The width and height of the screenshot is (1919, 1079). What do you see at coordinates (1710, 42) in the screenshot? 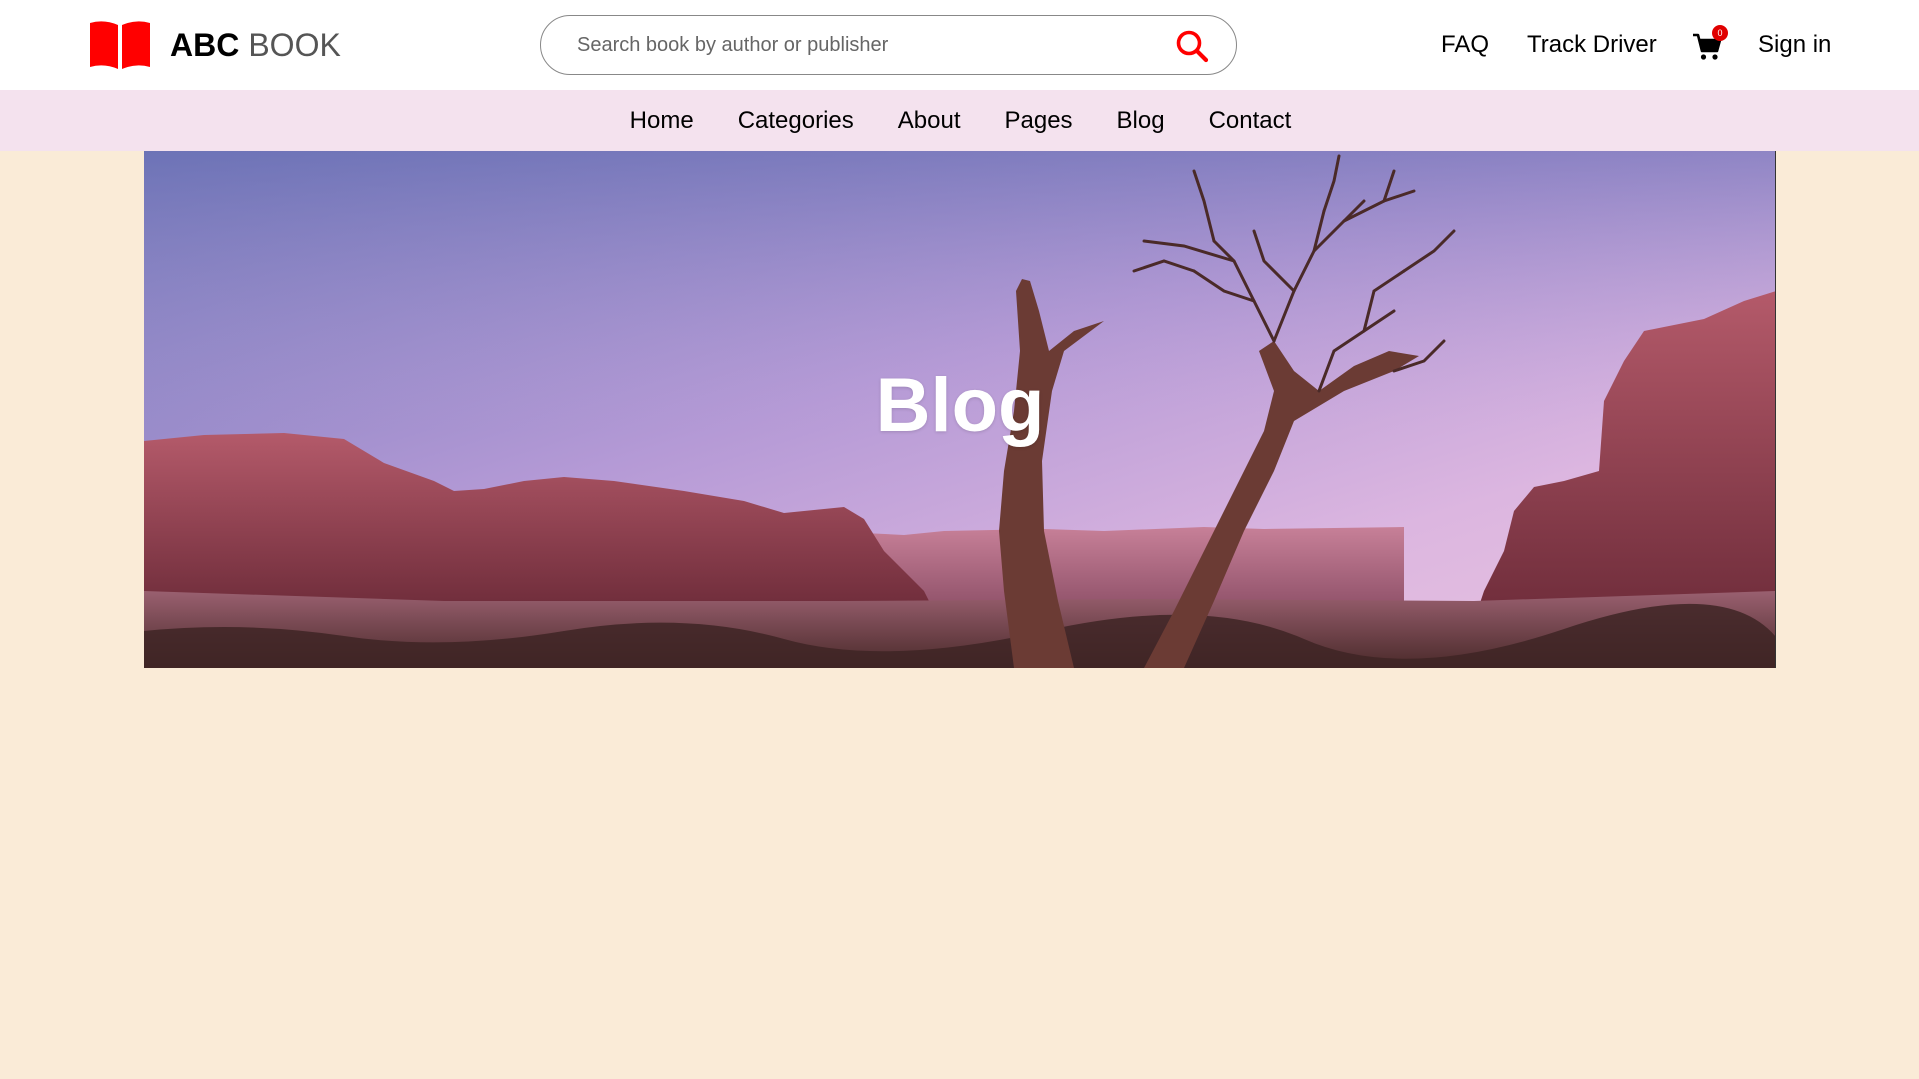
I see `cart-button: 0` at bounding box center [1710, 42].